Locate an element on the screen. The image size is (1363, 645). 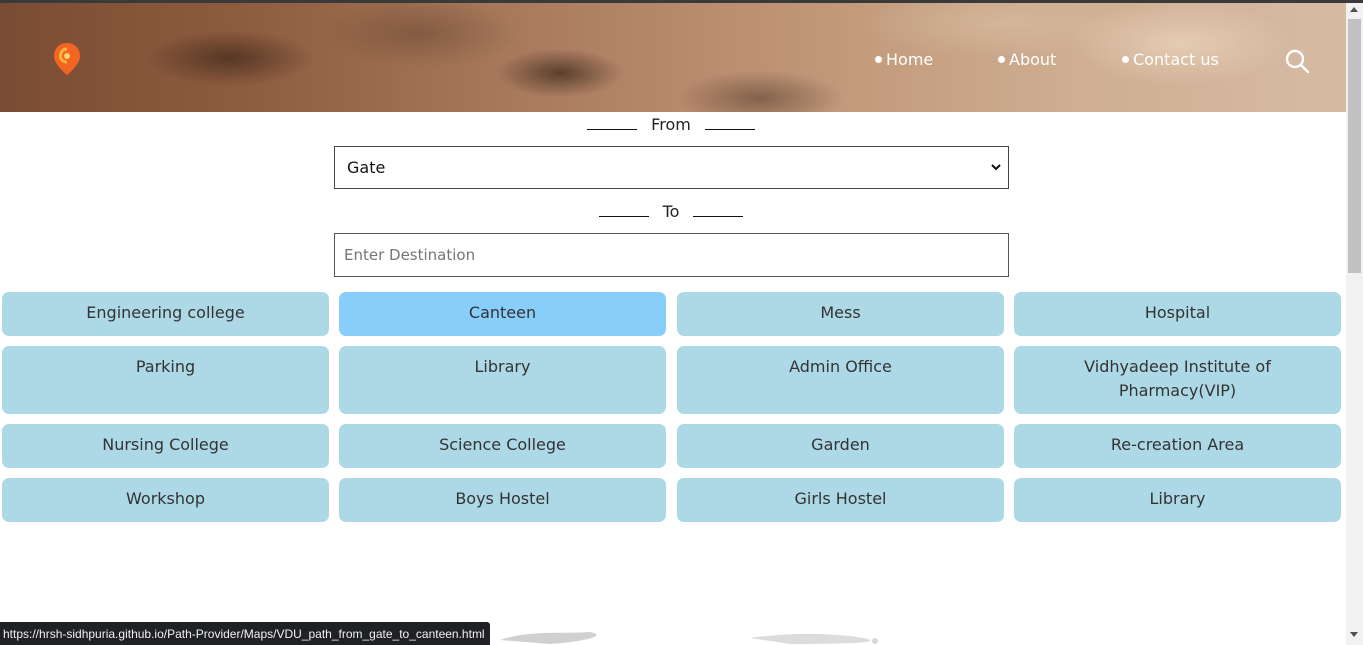
destination-input is located at coordinates (671, 255).